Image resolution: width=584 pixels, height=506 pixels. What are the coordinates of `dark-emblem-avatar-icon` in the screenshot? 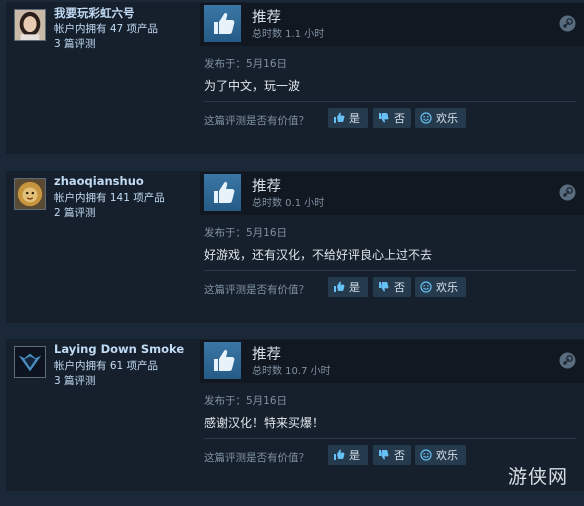 It's located at (30, 362).